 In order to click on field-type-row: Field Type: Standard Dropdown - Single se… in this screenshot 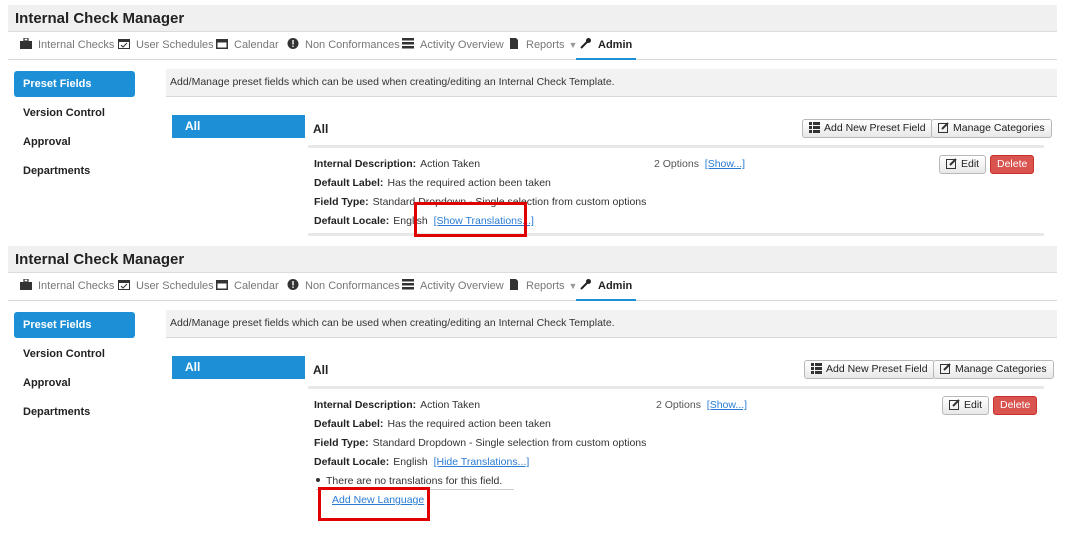, I will do `click(480, 443)`.